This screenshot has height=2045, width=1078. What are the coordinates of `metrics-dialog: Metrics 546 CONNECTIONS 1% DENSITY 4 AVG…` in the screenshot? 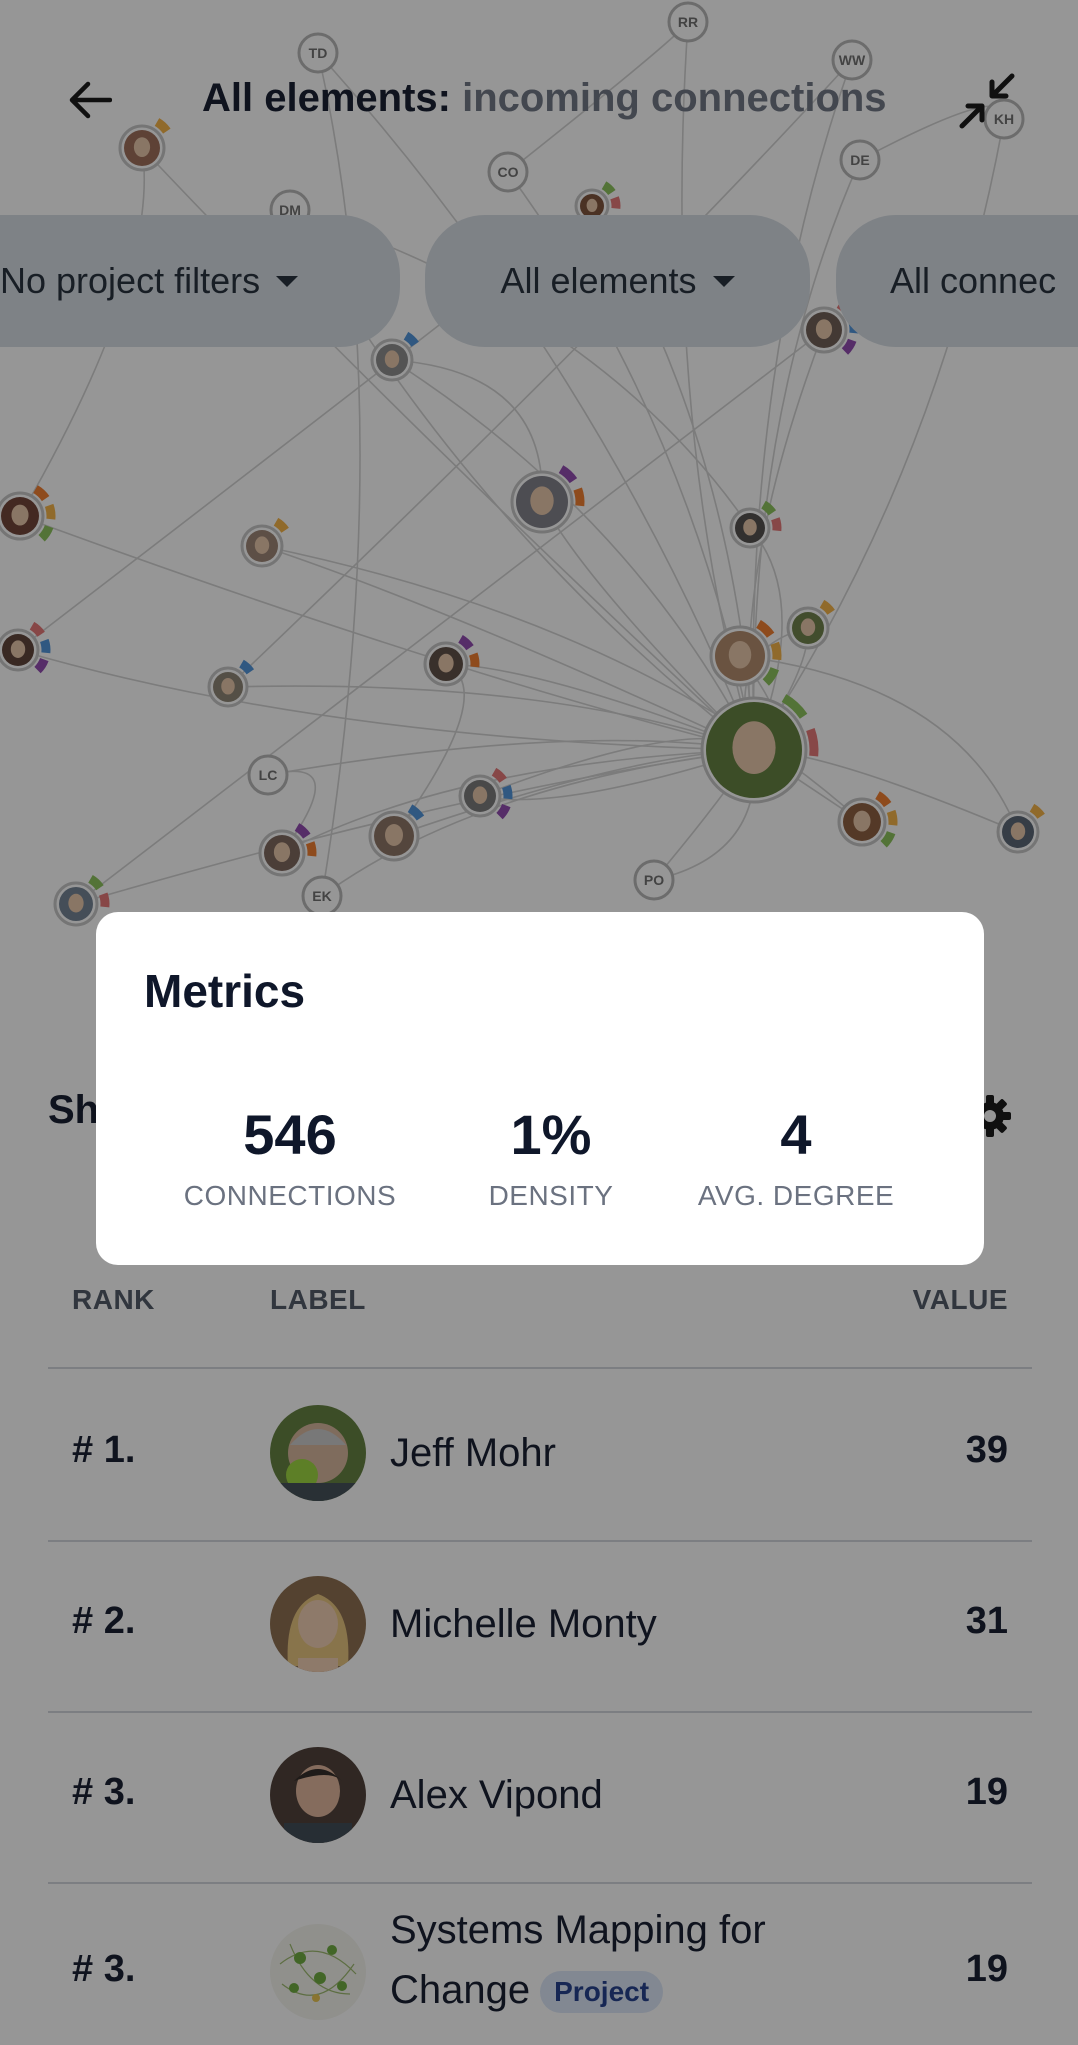 It's located at (540, 1088).